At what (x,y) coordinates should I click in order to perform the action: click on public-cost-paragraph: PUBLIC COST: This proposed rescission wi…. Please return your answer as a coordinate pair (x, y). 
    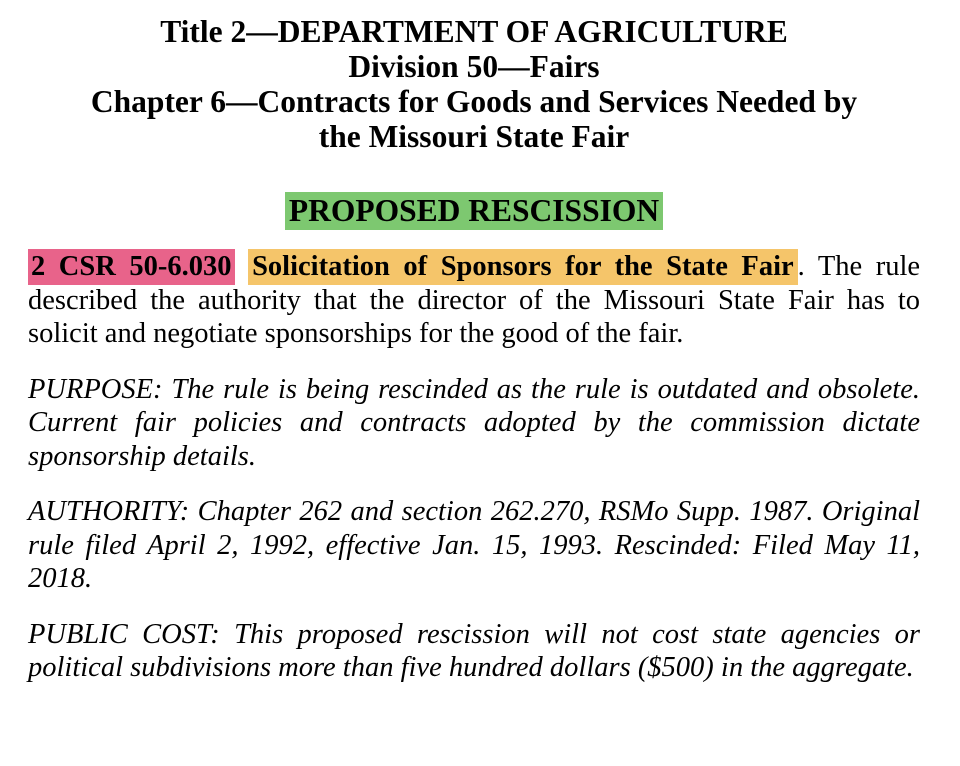
    Looking at the image, I should click on (474, 651).